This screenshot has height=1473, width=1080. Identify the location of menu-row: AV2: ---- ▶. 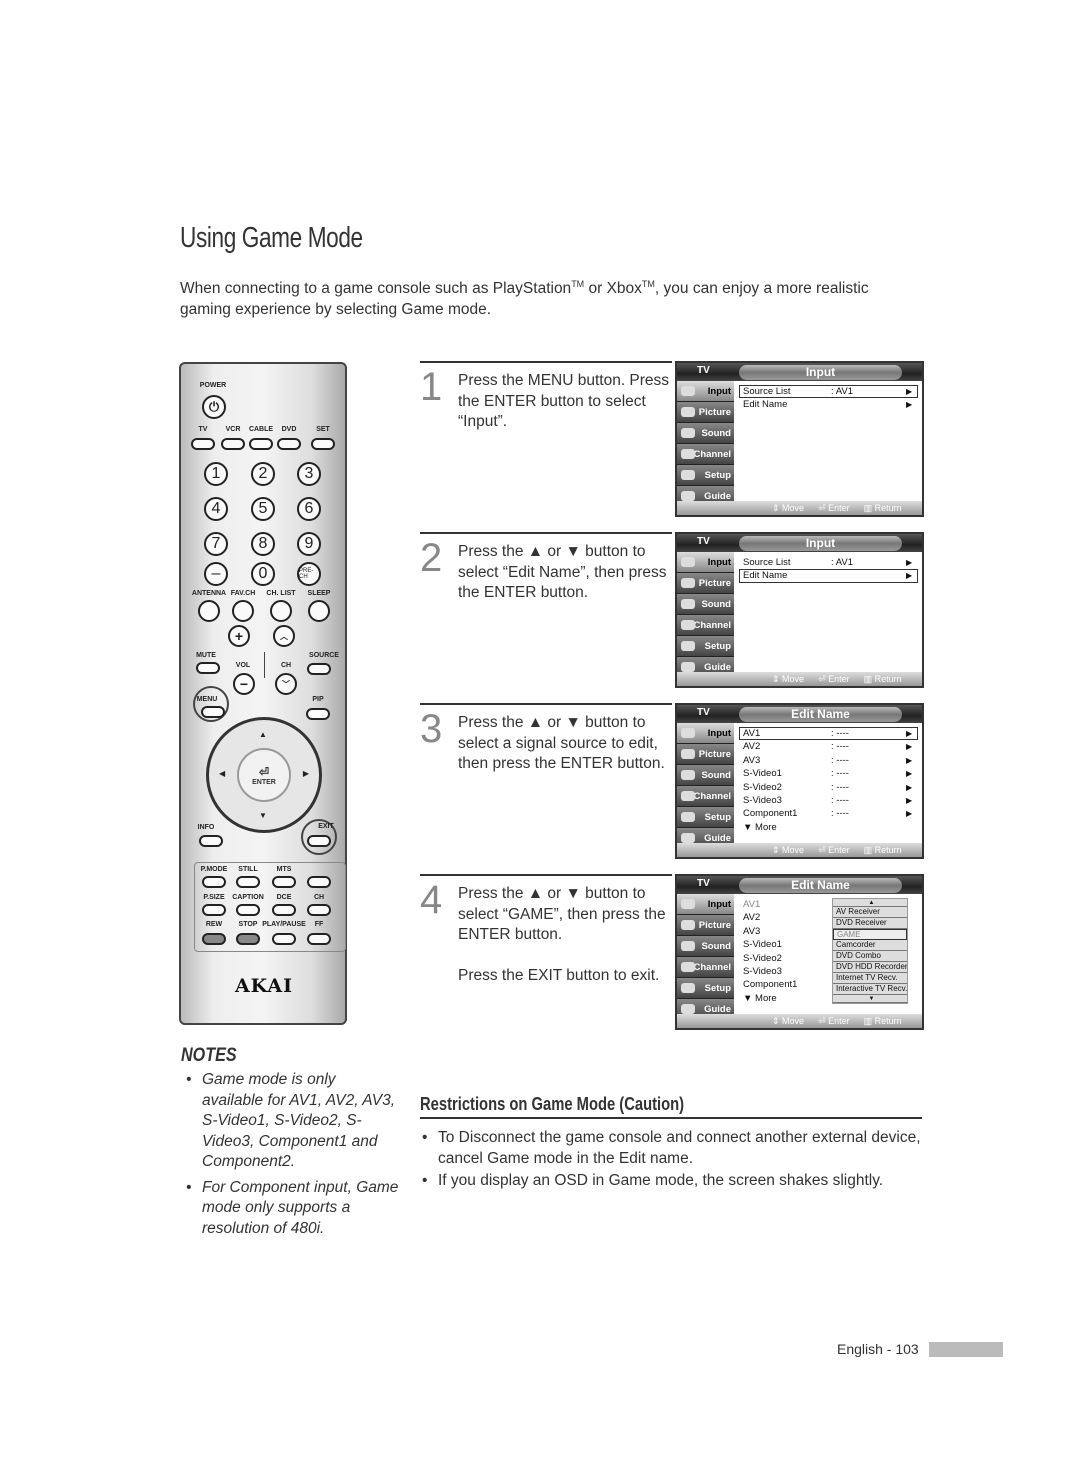
(828, 746).